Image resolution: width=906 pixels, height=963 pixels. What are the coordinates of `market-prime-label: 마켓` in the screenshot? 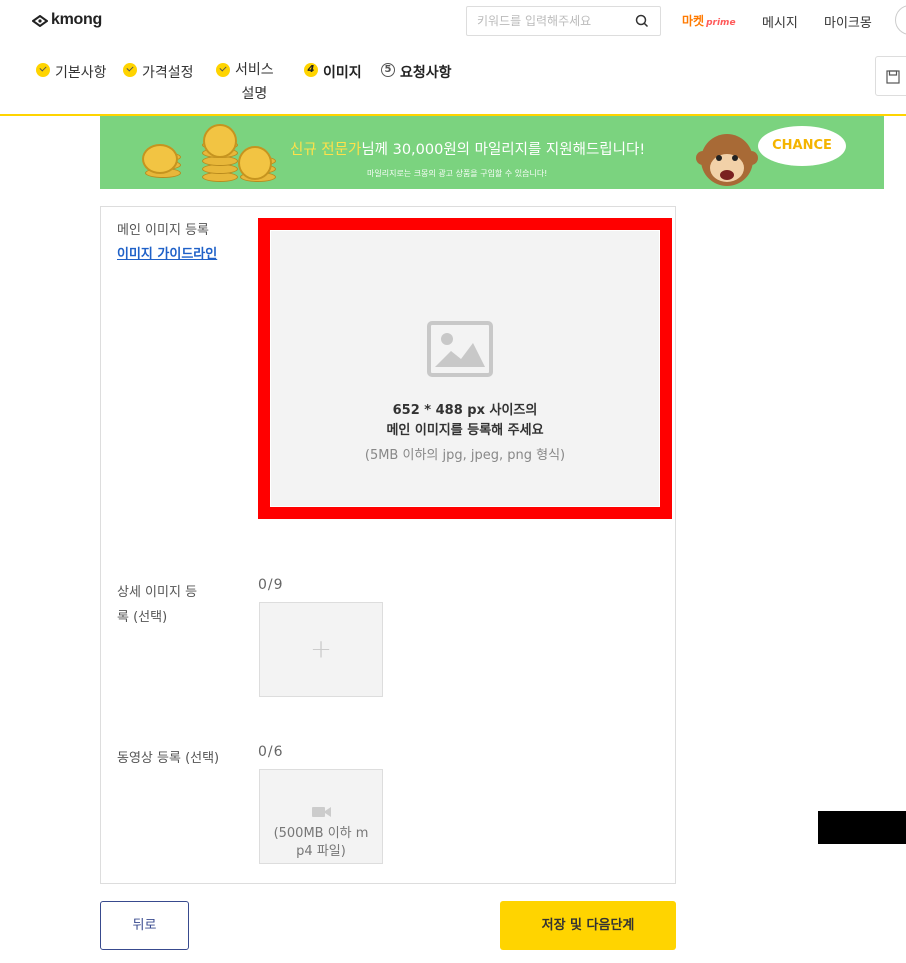 It's located at (693, 21).